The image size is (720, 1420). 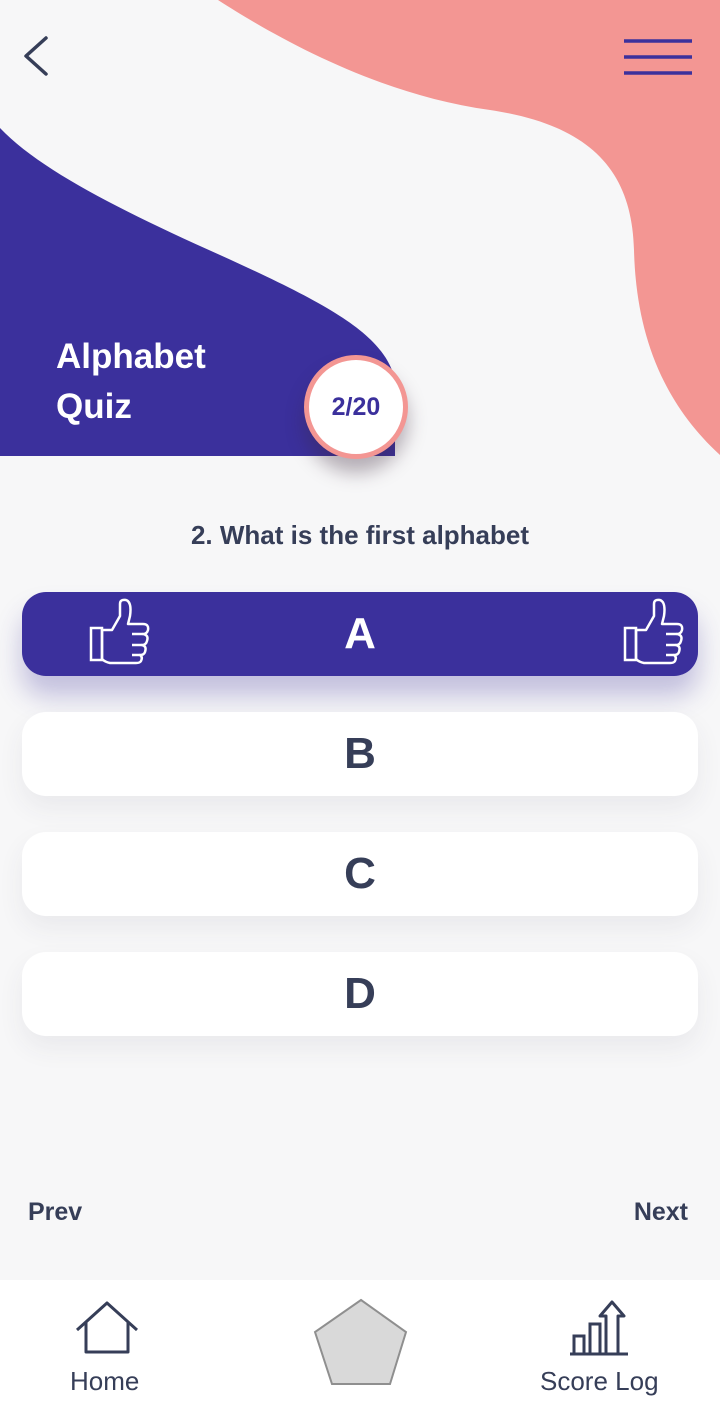 I want to click on answer-option-c: C, so click(x=360, y=874).